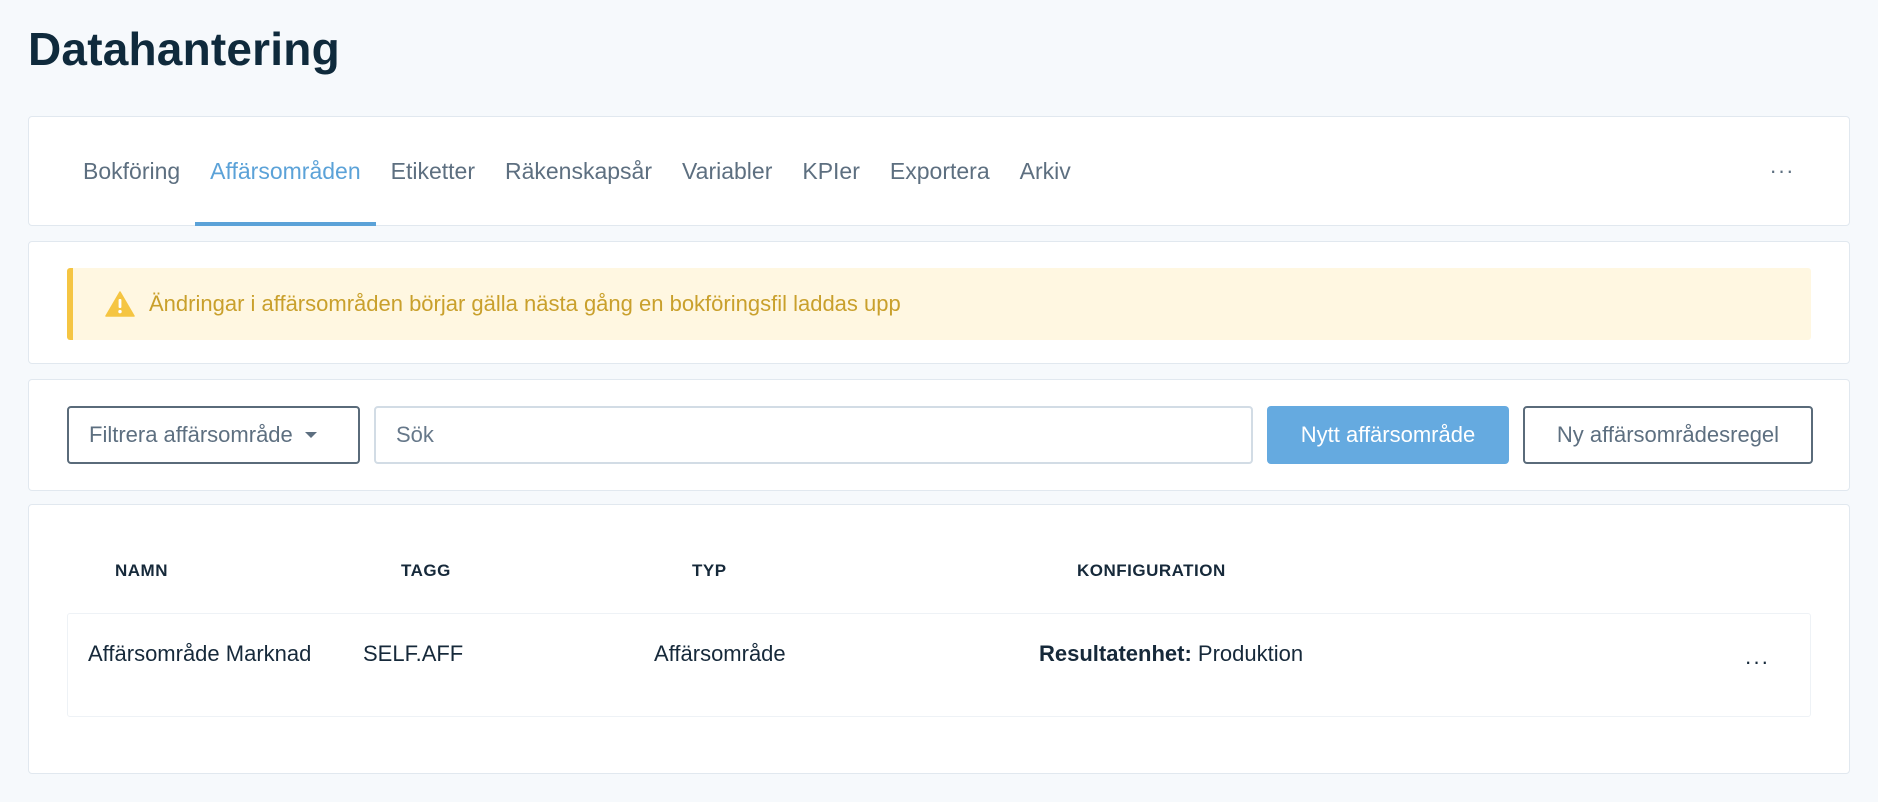  Describe the element at coordinates (727, 171) in the screenshot. I see `tab-variabler: Variabler` at that location.